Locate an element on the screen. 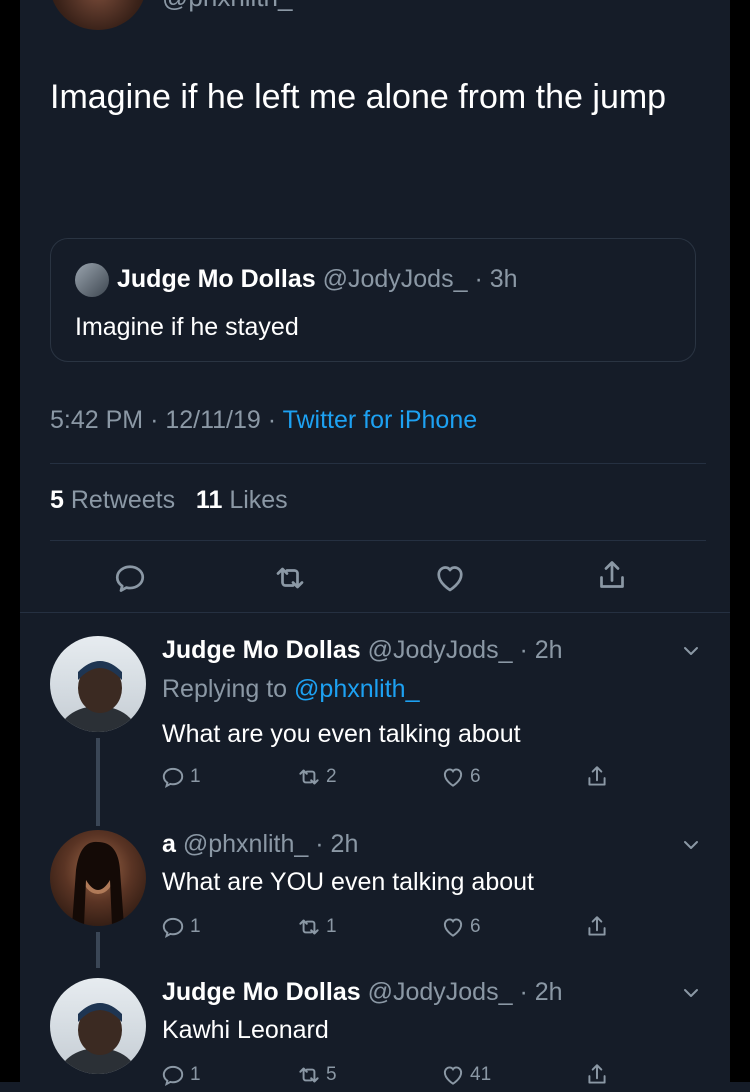 This screenshot has height=1092, width=750. reply-text: Kawhi Leonard is located at coordinates (245, 1030).